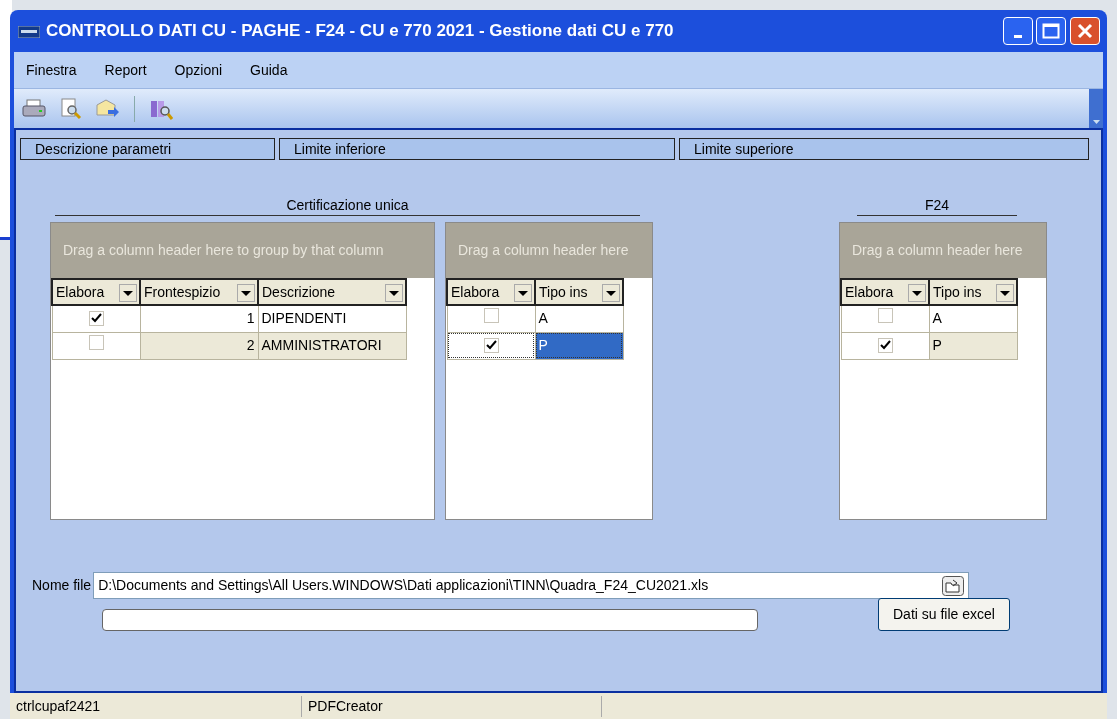 This screenshot has height=719, width=1117. I want to click on column-label: Descrizione, so click(299, 292).